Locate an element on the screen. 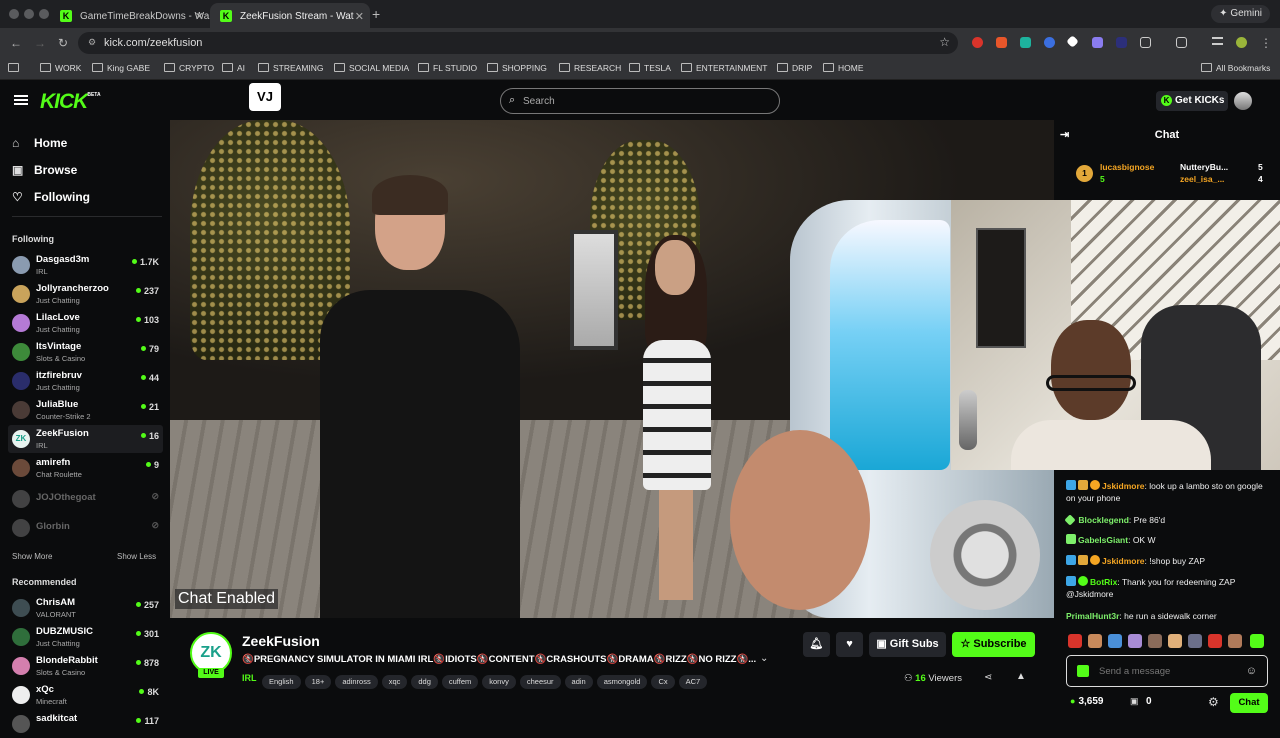 This screenshot has height=738, width=1280. tag: ddg is located at coordinates (424, 682).